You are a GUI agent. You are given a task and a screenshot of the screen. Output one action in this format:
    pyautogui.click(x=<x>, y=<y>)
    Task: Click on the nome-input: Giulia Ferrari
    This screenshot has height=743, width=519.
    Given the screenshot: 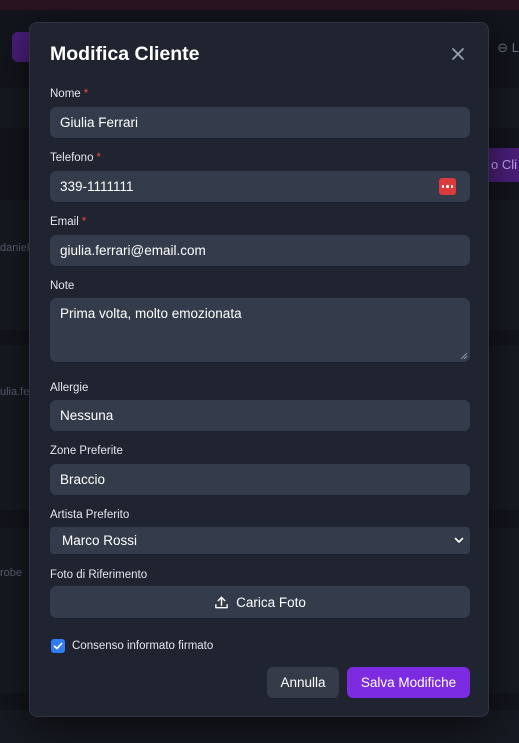 What is the action you would take?
    pyautogui.click(x=260, y=122)
    